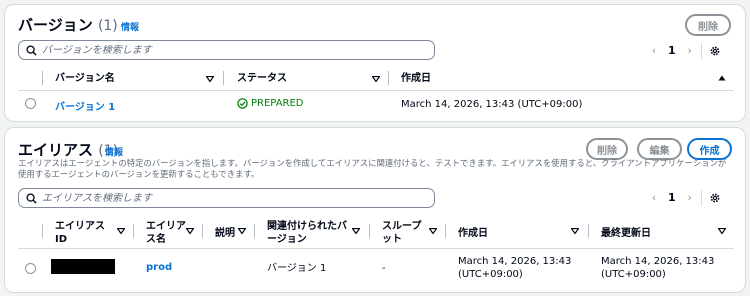 This screenshot has width=750, height=296. What do you see at coordinates (607, 149) in the screenshot?
I see `aliases-delete-button: 削除` at bounding box center [607, 149].